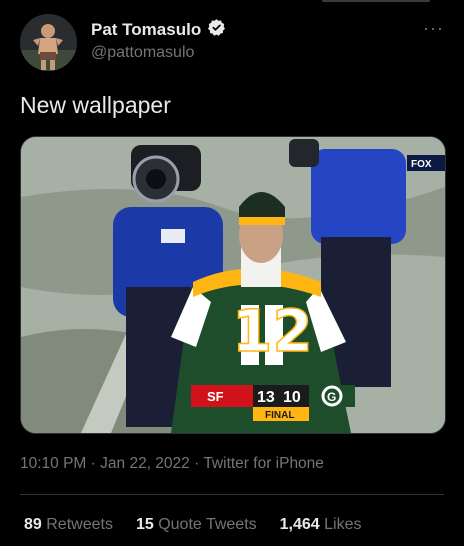 The width and height of the screenshot is (464, 546). What do you see at coordinates (145, 463) in the screenshot?
I see `tweet-date: Jan 22, 2022` at bounding box center [145, 463].